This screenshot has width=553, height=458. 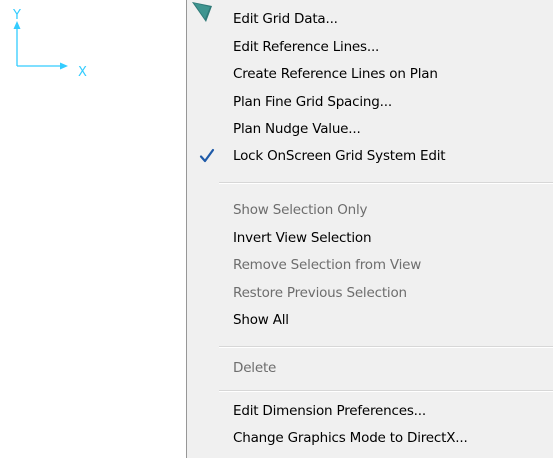 I want to click on menu-item-label: Lock OnScreen Grid System Edit, so click(x=339, y=156).